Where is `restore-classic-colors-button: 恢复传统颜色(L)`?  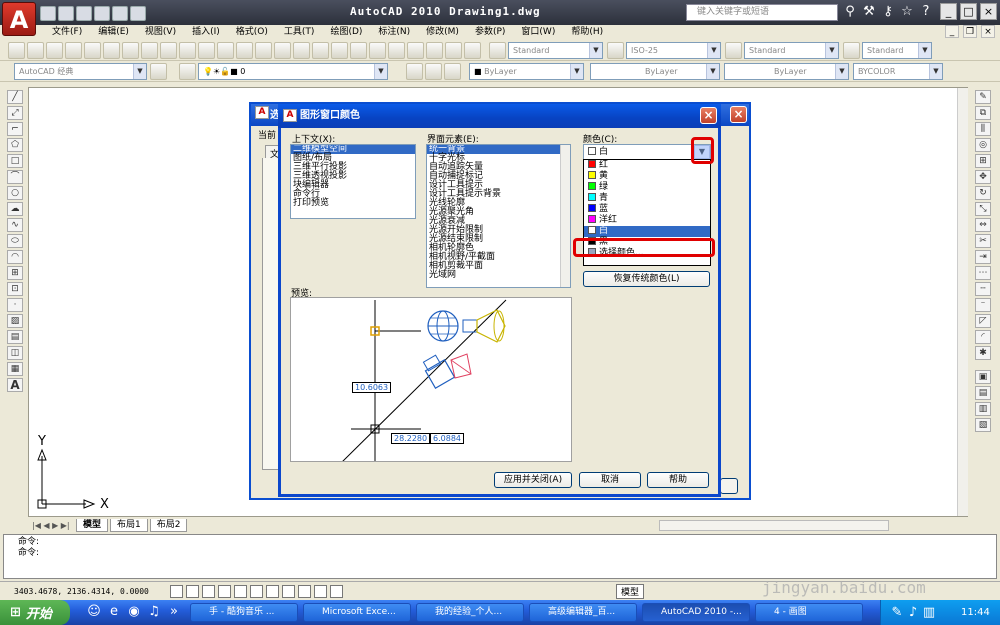
restore-classic-colors-button: 恢复传统颜色(L) is located at coordinates (646, 279).